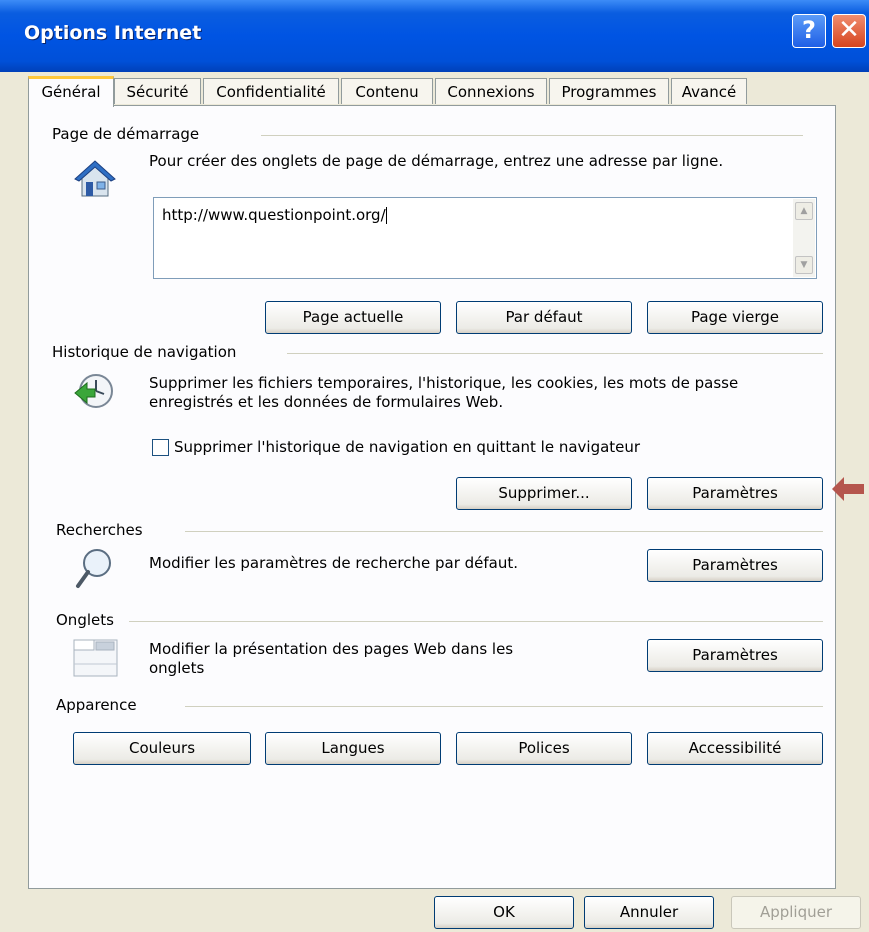  Describe the element at coordinates (93, 568) in the screenshot. I see `magnifier-icon` at that location.